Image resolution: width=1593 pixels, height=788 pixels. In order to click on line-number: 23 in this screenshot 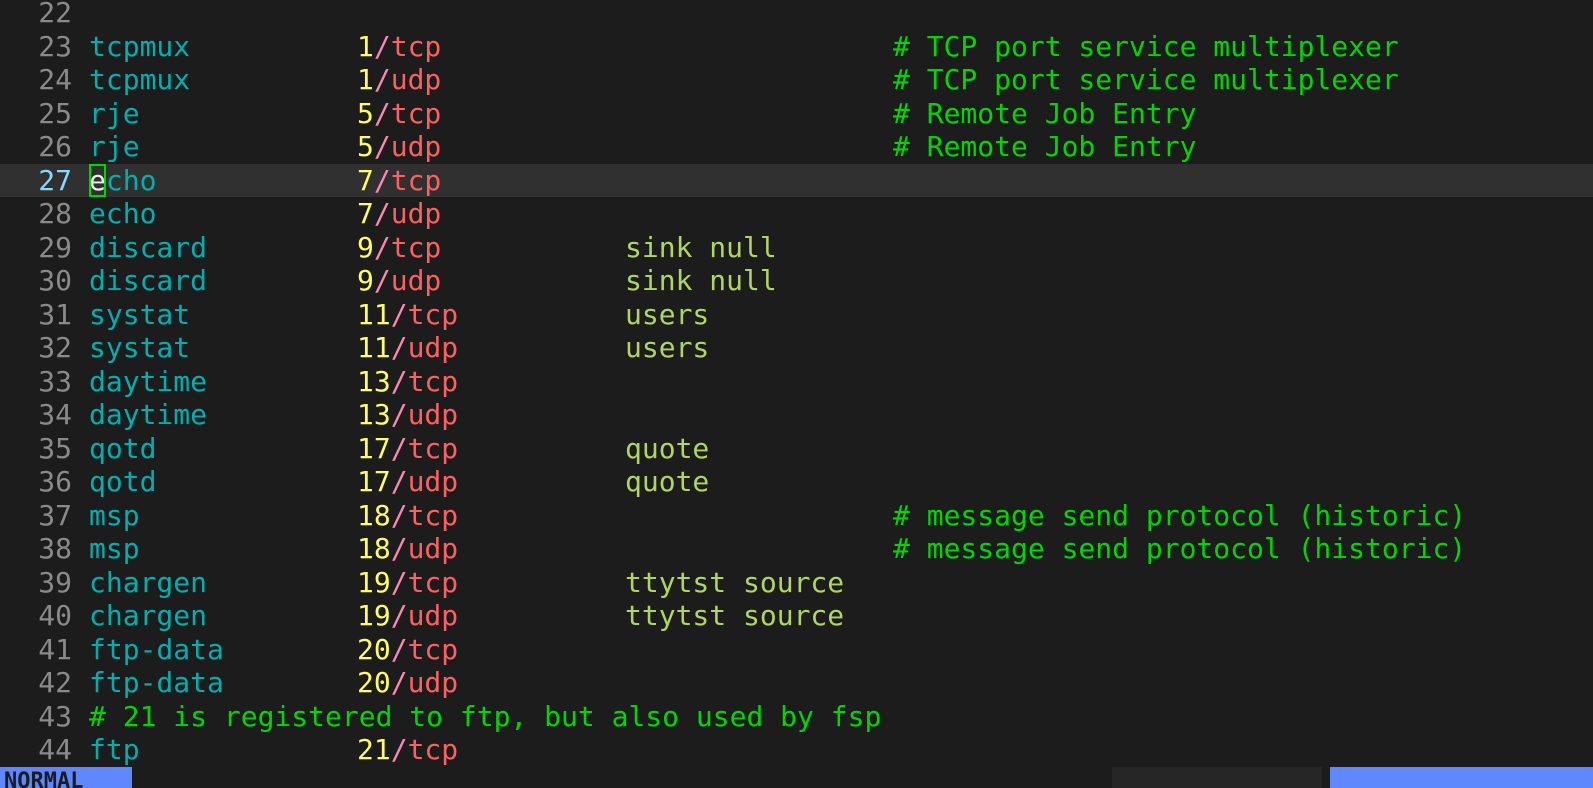, I will do `click(55, 46)`.